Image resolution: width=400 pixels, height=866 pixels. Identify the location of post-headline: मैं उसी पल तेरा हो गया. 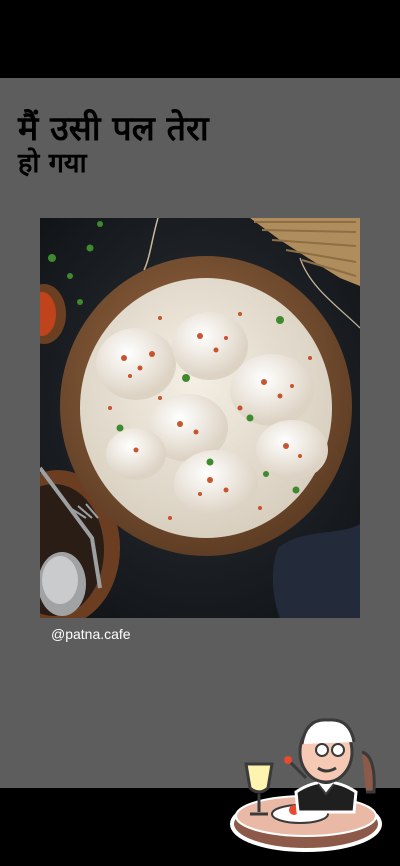
(113, 144).